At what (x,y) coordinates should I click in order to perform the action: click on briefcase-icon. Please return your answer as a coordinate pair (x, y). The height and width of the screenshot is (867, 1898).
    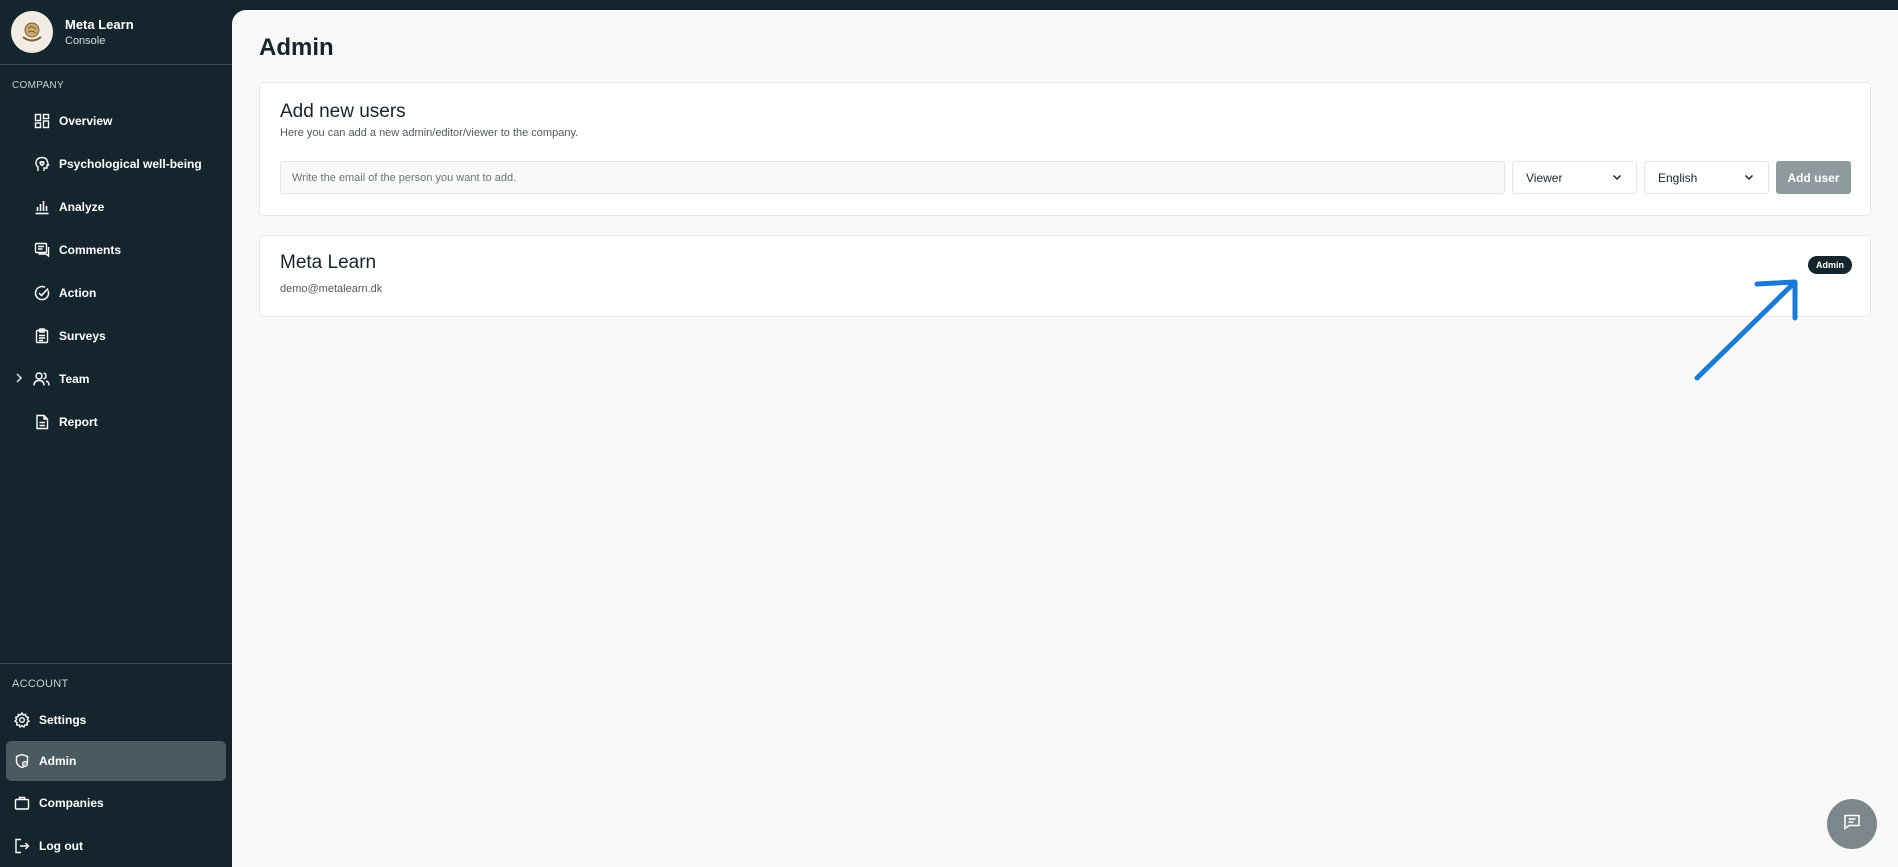
    Looking at the image, I should click on (21, 802).